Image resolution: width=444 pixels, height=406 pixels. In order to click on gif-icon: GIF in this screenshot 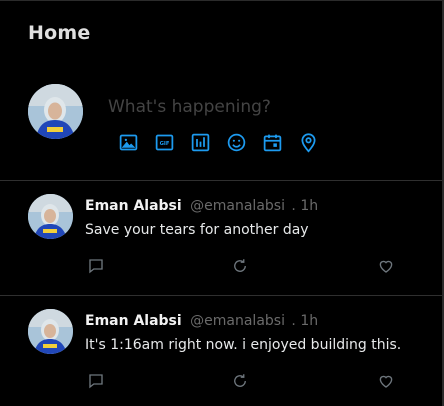, I will do `click(164, 142)`.